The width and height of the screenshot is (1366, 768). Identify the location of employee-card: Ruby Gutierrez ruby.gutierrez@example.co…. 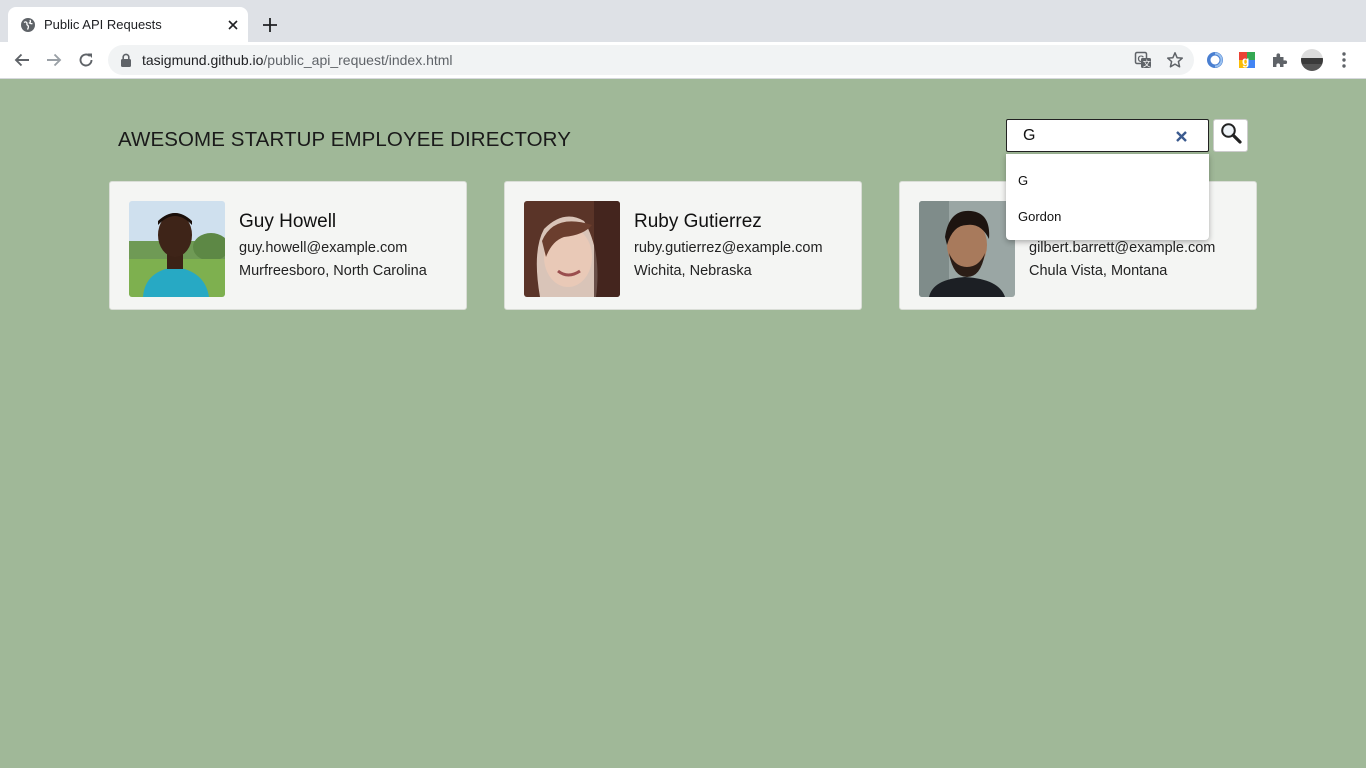
(683, 245).